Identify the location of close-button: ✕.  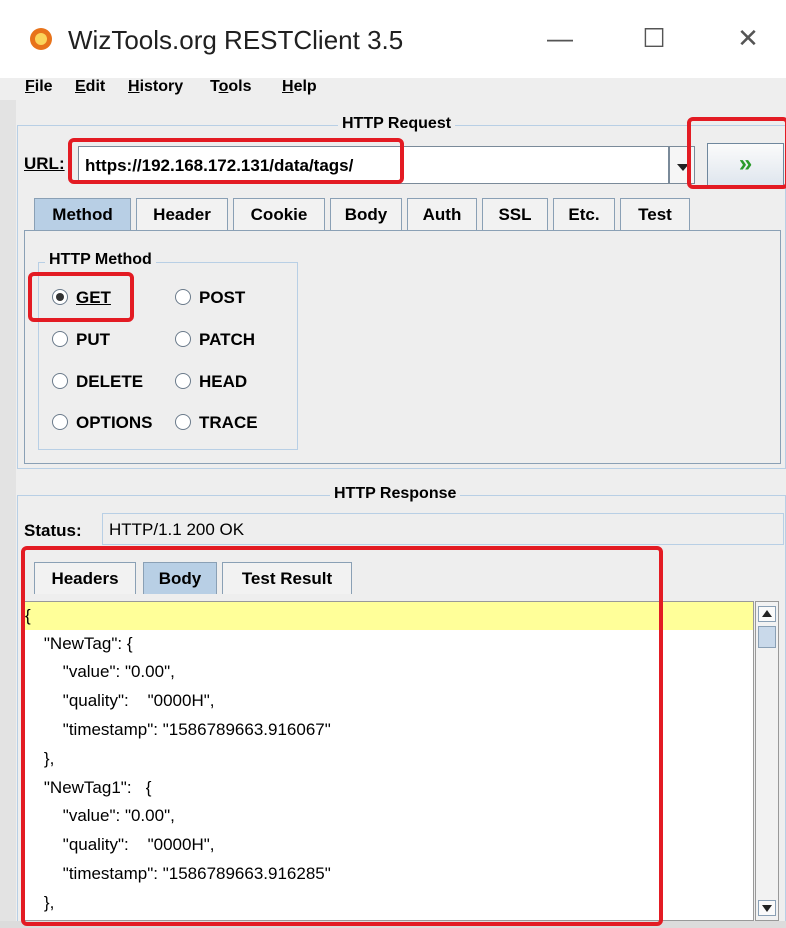
(748, 38).